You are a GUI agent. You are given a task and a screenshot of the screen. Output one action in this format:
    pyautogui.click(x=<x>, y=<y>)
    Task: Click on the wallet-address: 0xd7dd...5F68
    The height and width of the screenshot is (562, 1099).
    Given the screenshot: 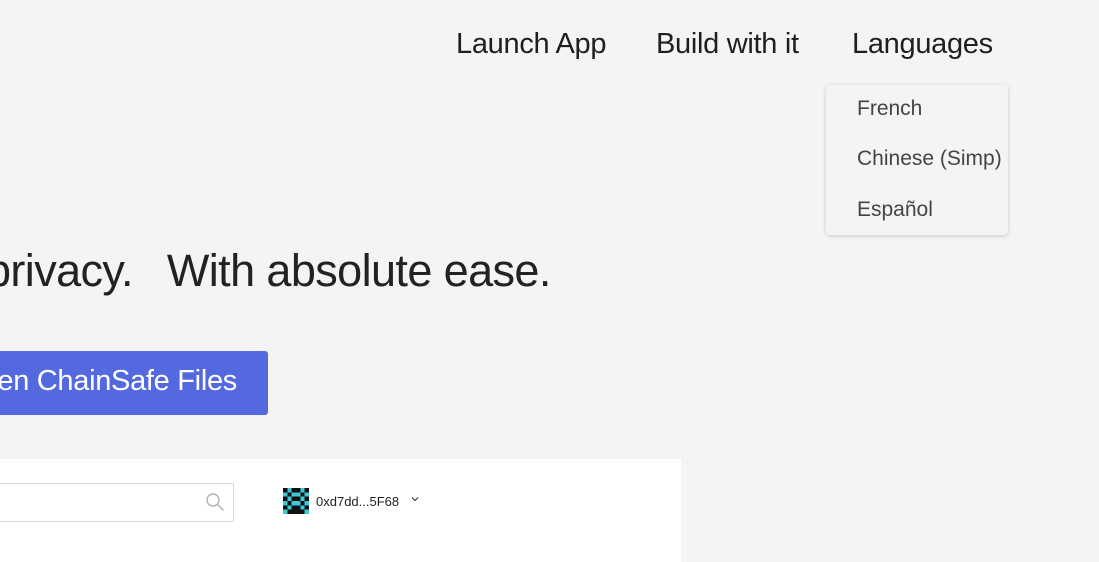 What is the action you would take?
    pyautogui.click(x=358, y=501)
    